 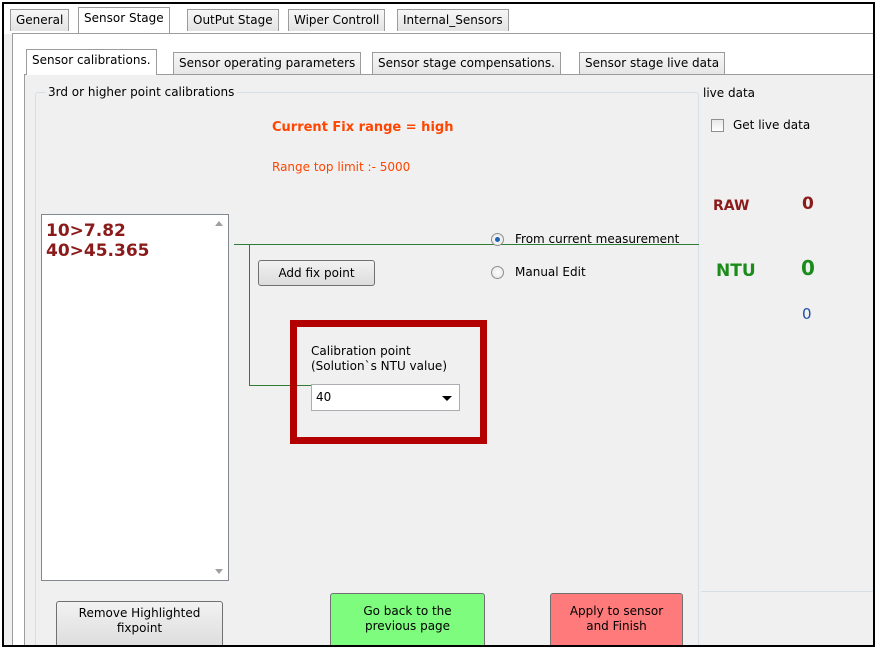 What do you see at coordinates (139, 628) in the screenshot?
I see `remove-button-line2: fixpoint` at bounding box center [139, 628].